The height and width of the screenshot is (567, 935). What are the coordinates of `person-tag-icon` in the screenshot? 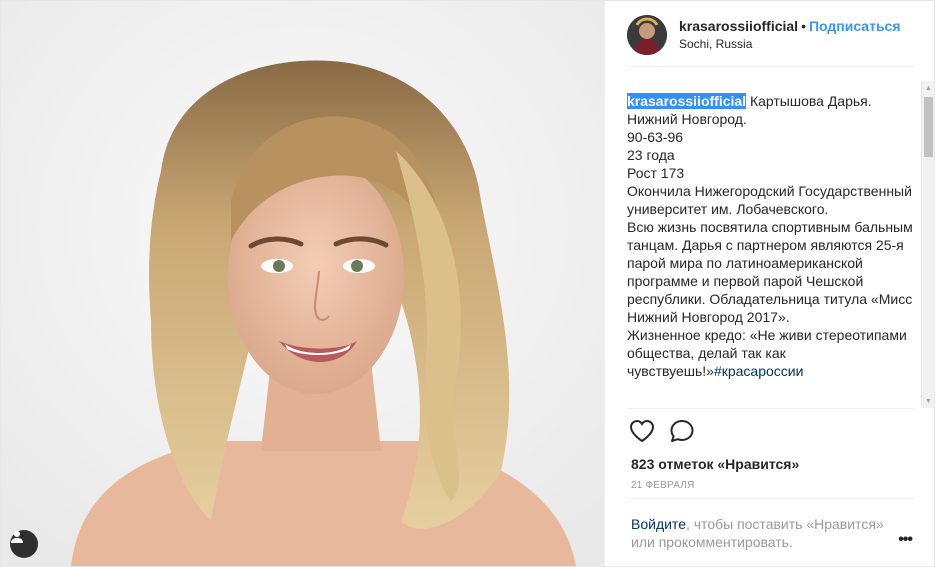 It's located at (17, 537).